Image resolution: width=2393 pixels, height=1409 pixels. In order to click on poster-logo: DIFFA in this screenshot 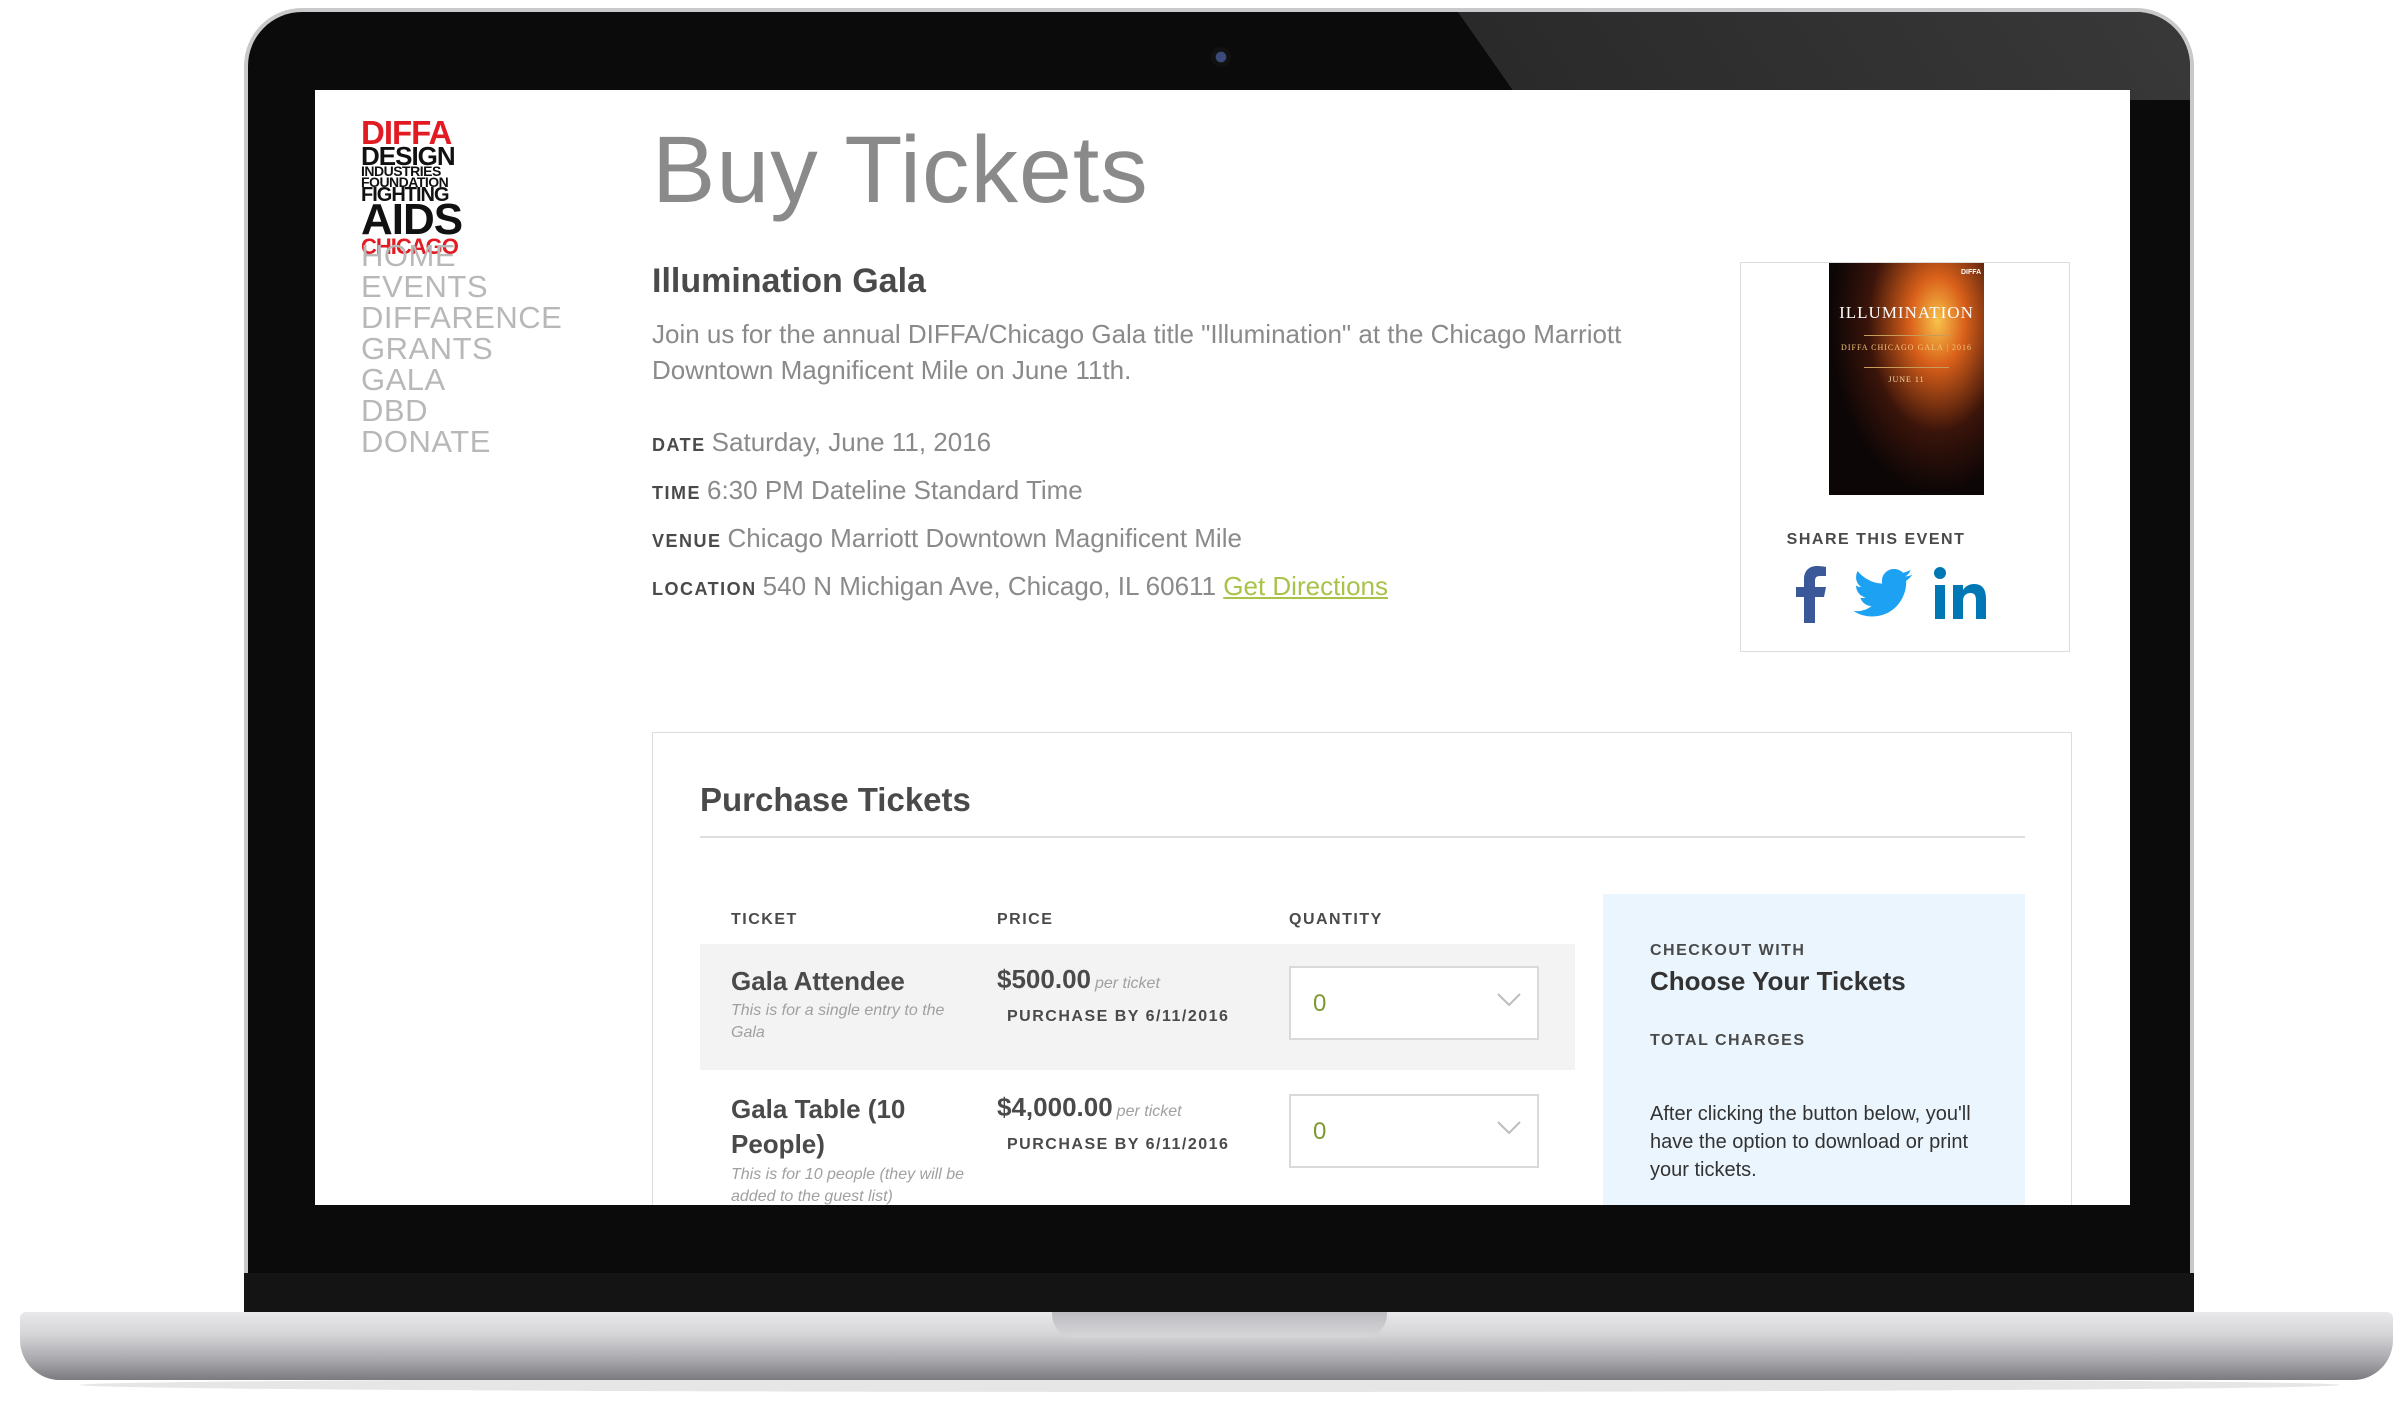, I will do `click(1971, 272)`.